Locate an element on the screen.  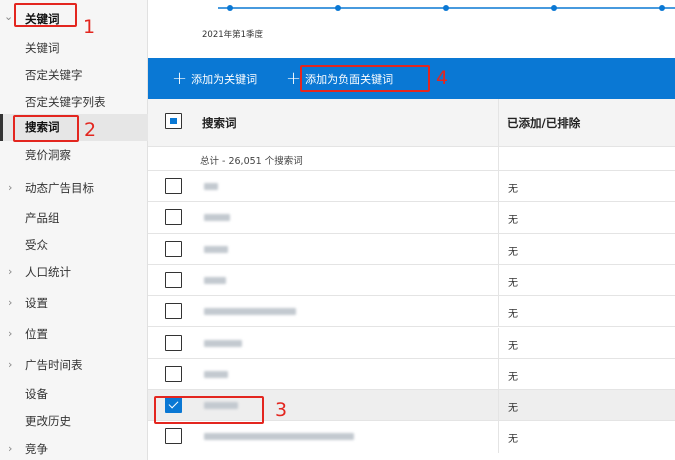
row-checkbox-checked is located at coordinates (173, 405).